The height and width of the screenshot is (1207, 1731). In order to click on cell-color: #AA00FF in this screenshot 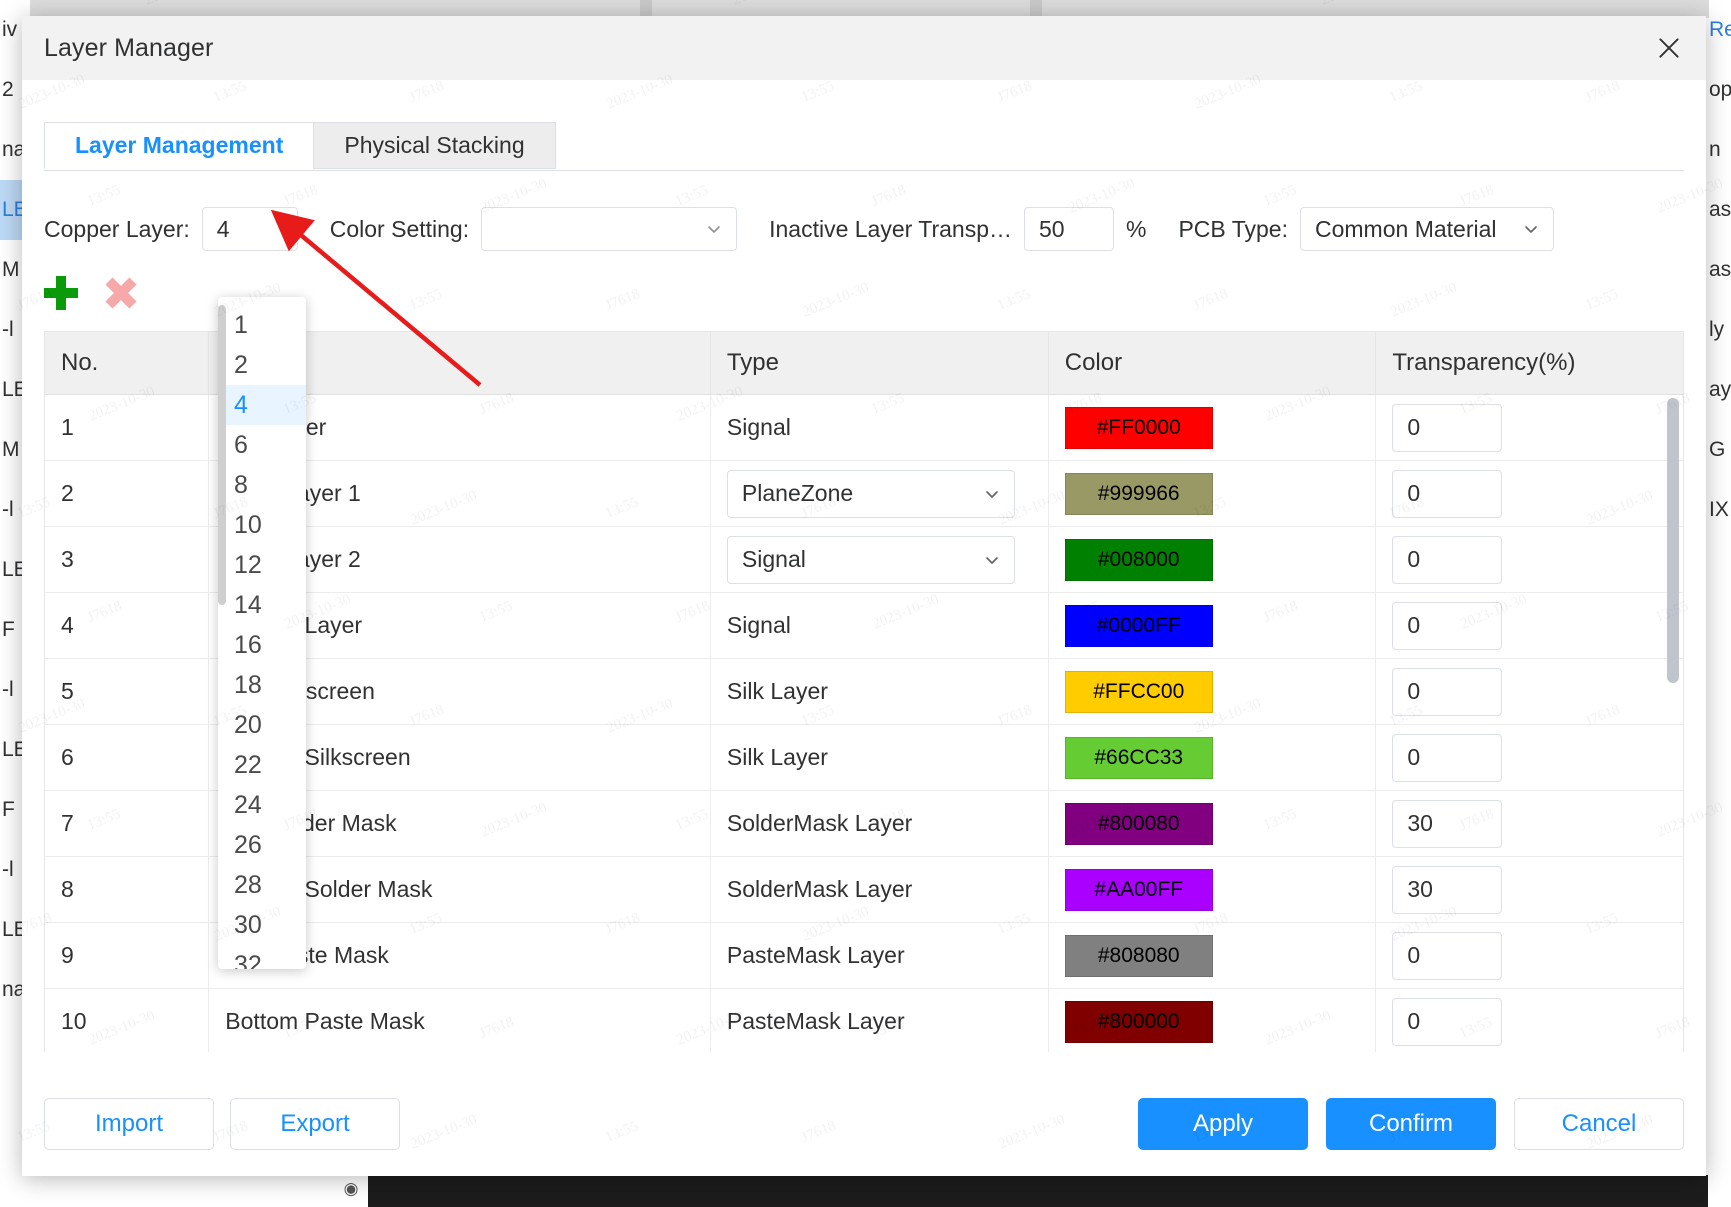, I will do `click(1212, 889)`.